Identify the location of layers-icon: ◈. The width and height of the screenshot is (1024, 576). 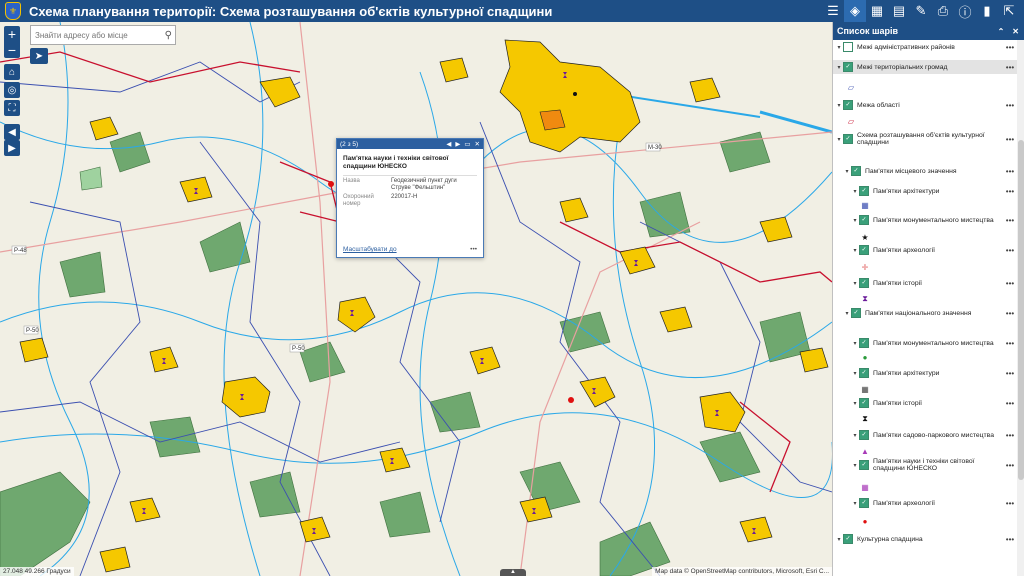
(855, 11).